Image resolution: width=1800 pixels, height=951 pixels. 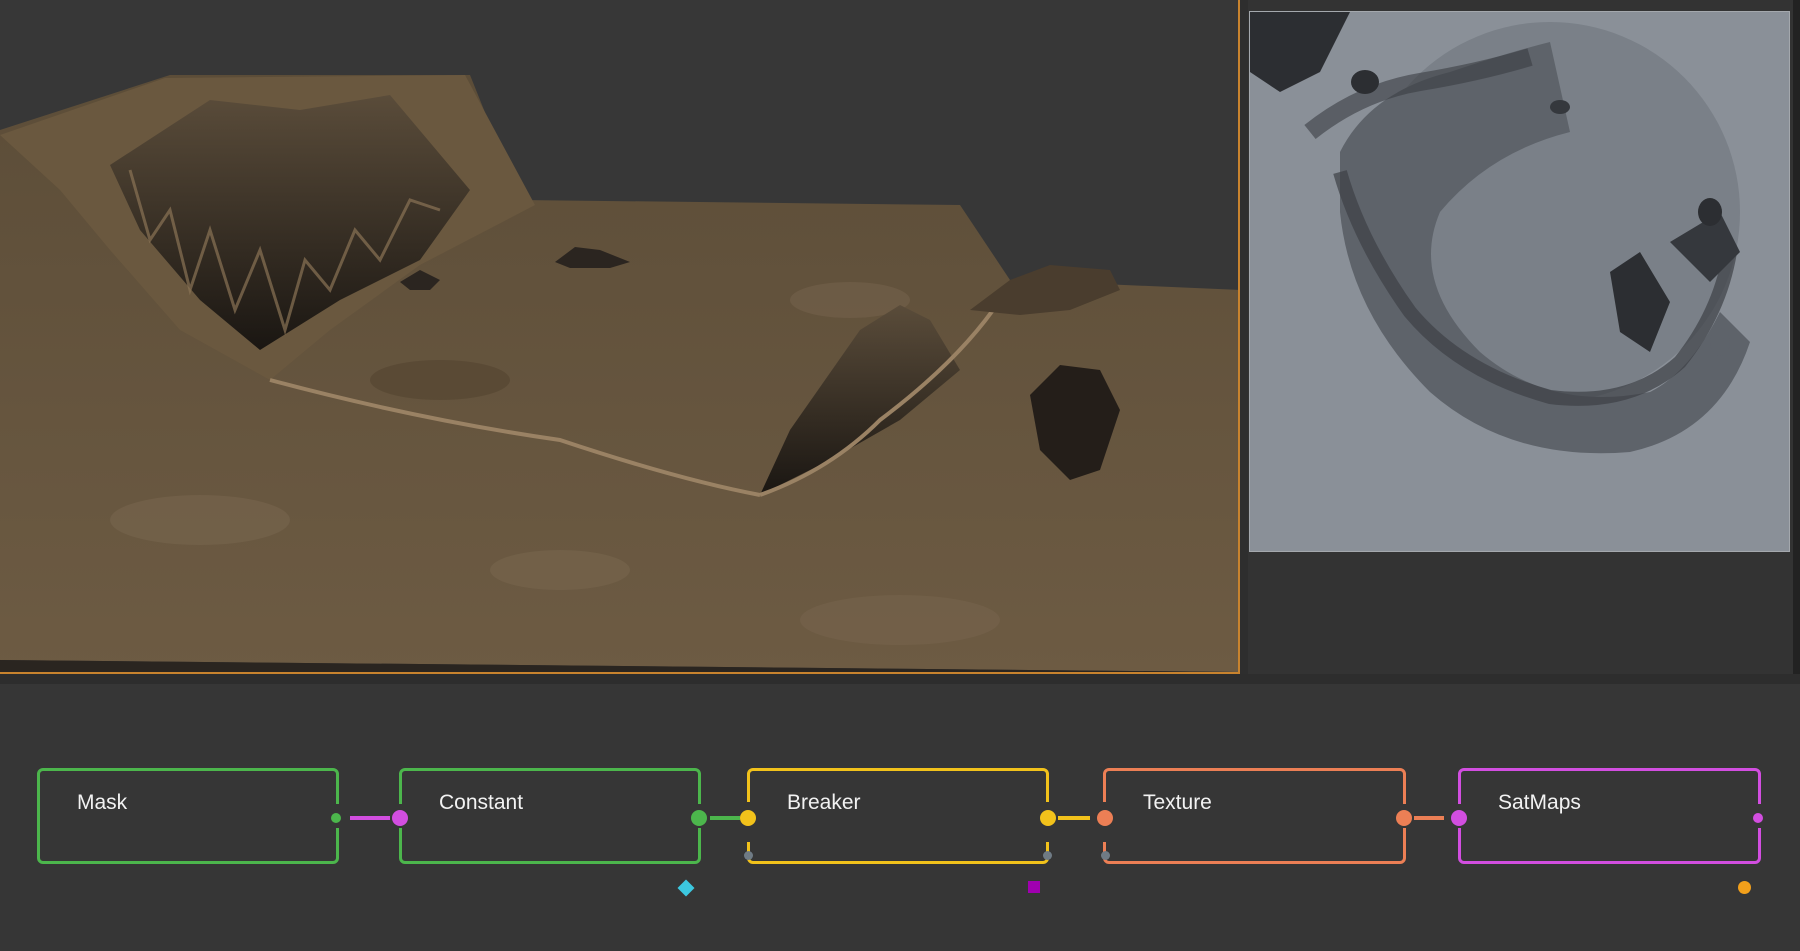 I want to click on node-texture: Texture, so click(x=1254, y=816).